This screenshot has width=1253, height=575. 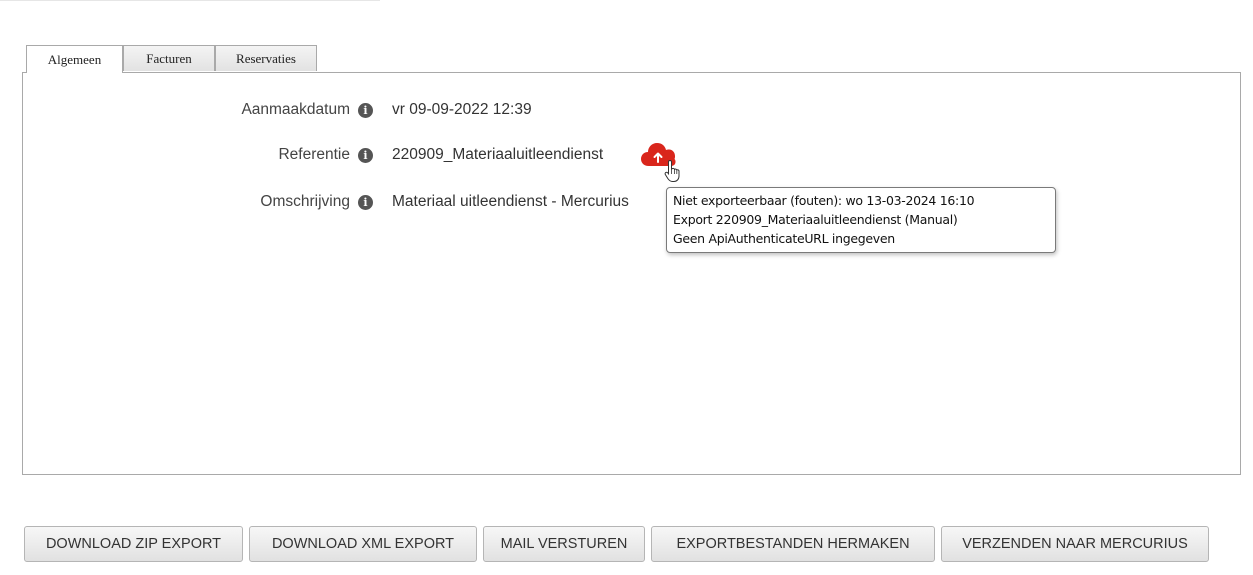 I want to click on tab-algemeen: Algemeen, so click(x=74, y=59).